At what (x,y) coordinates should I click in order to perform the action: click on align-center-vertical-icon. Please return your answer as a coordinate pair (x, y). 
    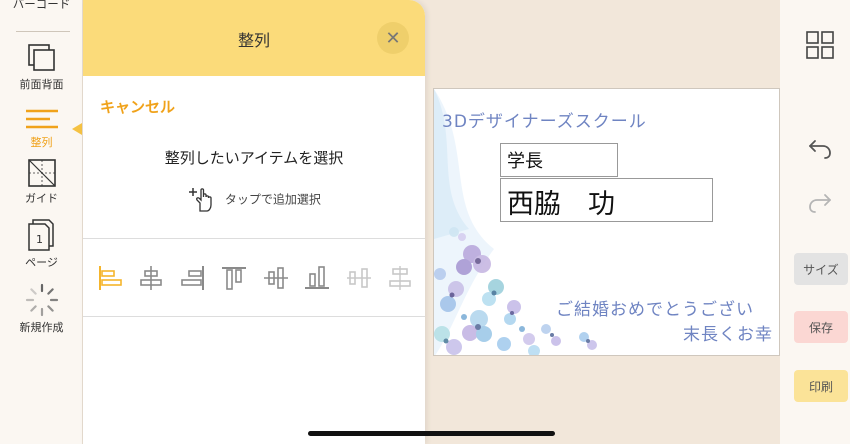
    Looking at the image, I should click on (275, 278).